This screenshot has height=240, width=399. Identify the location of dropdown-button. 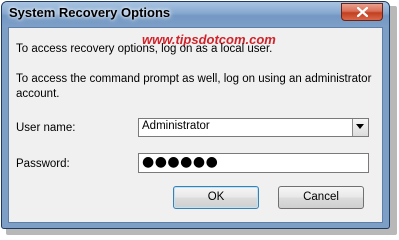
(360, 127).